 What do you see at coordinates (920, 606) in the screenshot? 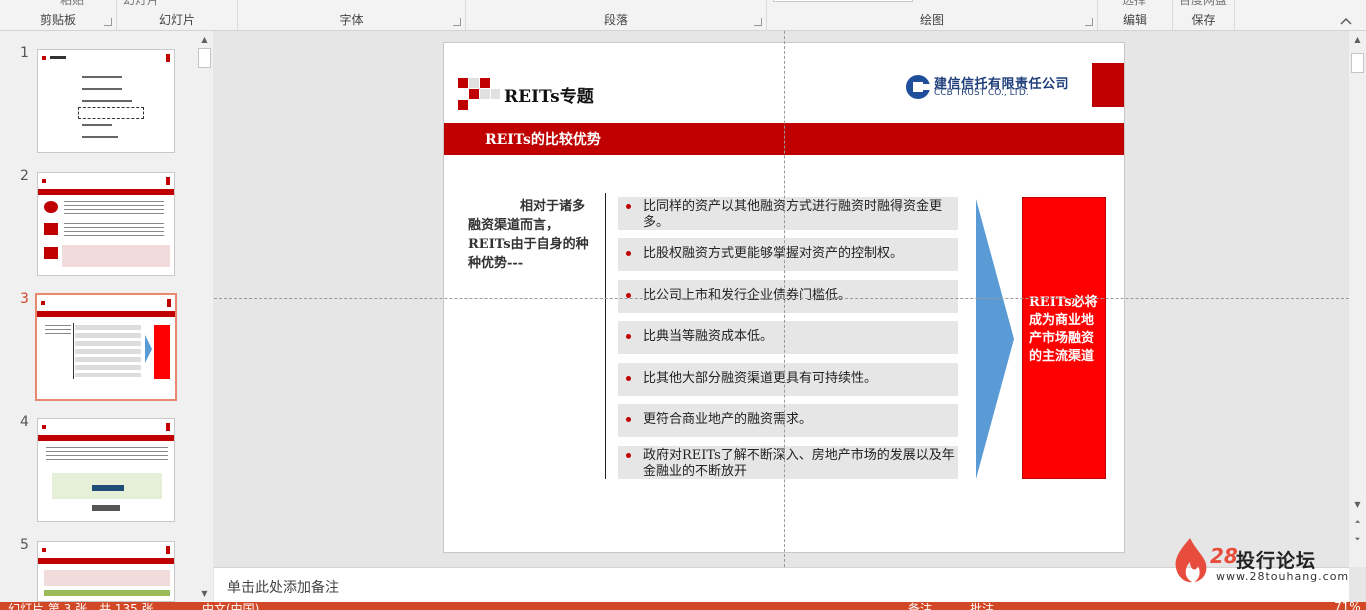
I see `notes-toggle-button: 备注` at bounding box center [920, 606].